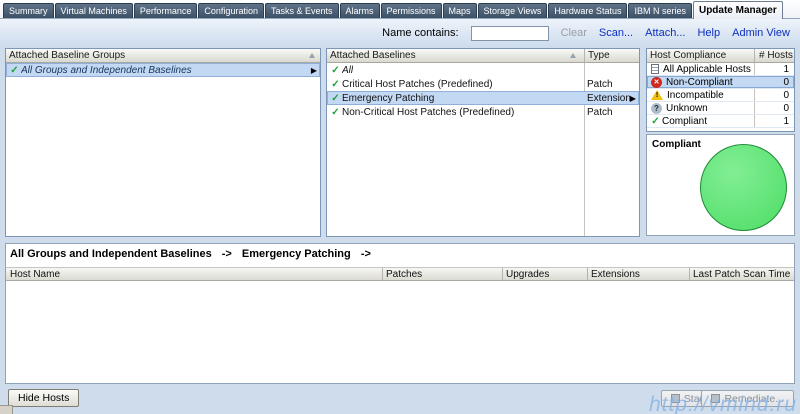  Describe the element at coordinates (163, 56) in the screenshot. I see `baseline-groups-header: Attached Baseline Groups` at that location.